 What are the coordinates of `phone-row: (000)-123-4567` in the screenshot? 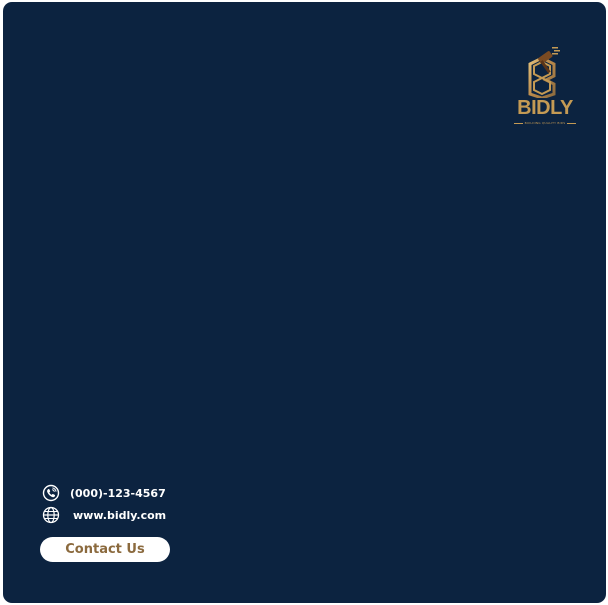 It's located at (103, 493).